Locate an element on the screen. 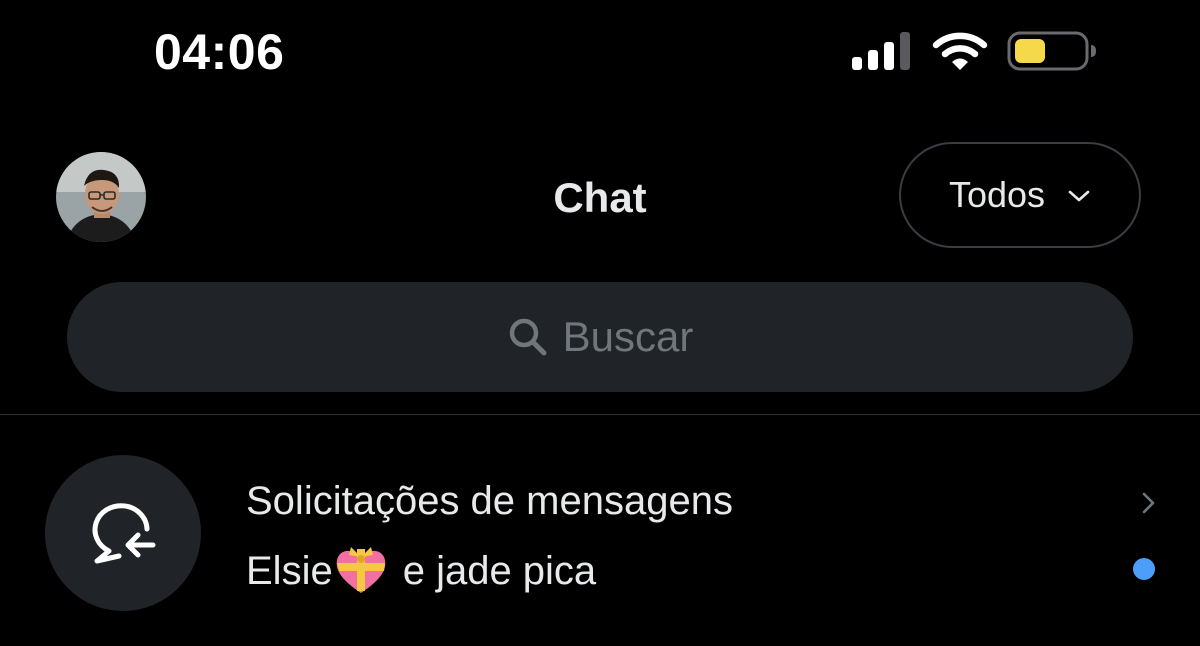 The width and height of the screenshot is (1200, 646). message-requests-icon-container is located at coordinates (123, 533).